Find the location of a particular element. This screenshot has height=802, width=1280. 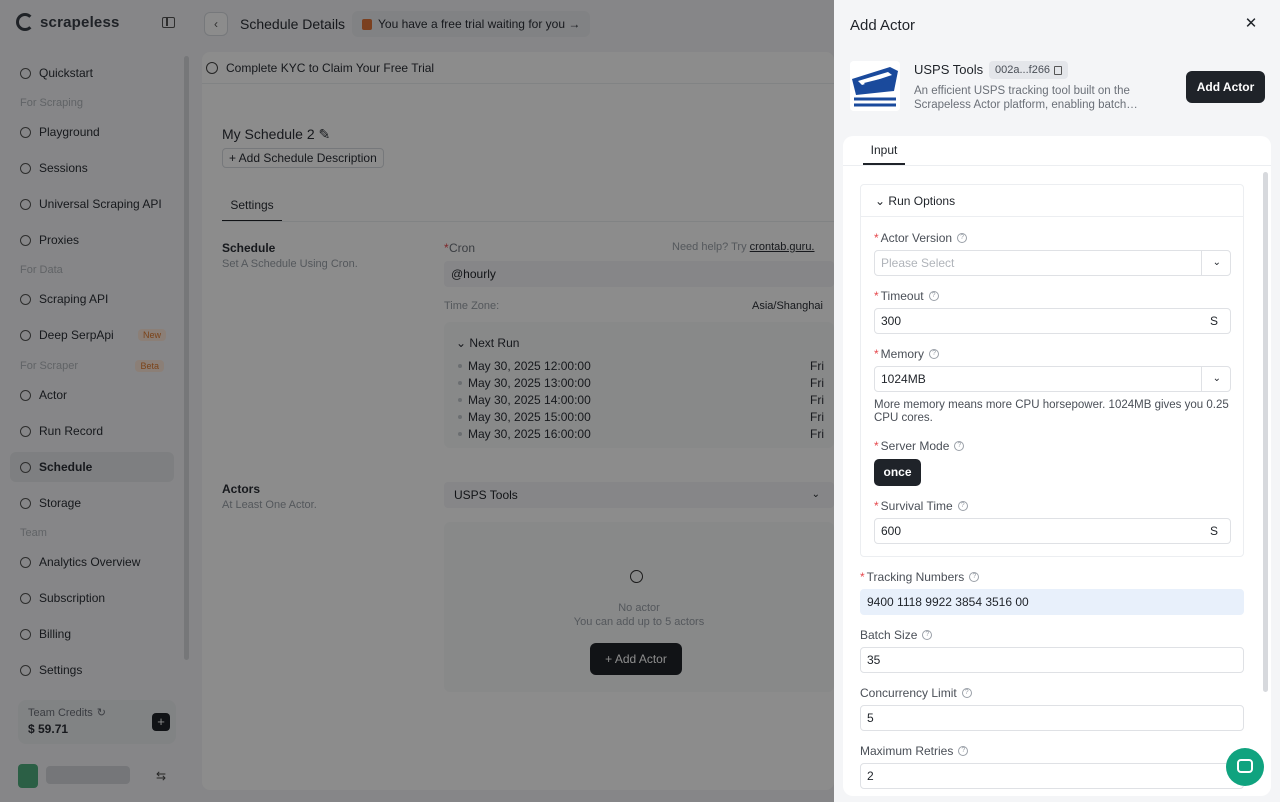

survival-time-label-text: Survival Time is located at coordinates (916, 506).